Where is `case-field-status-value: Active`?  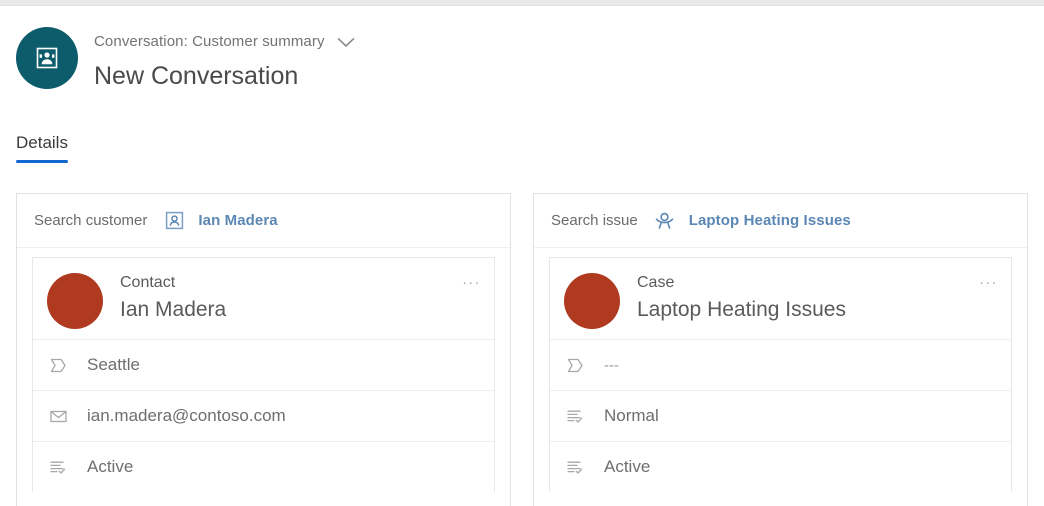 case-field-status-value: Active is located at coordinates (627, 466).